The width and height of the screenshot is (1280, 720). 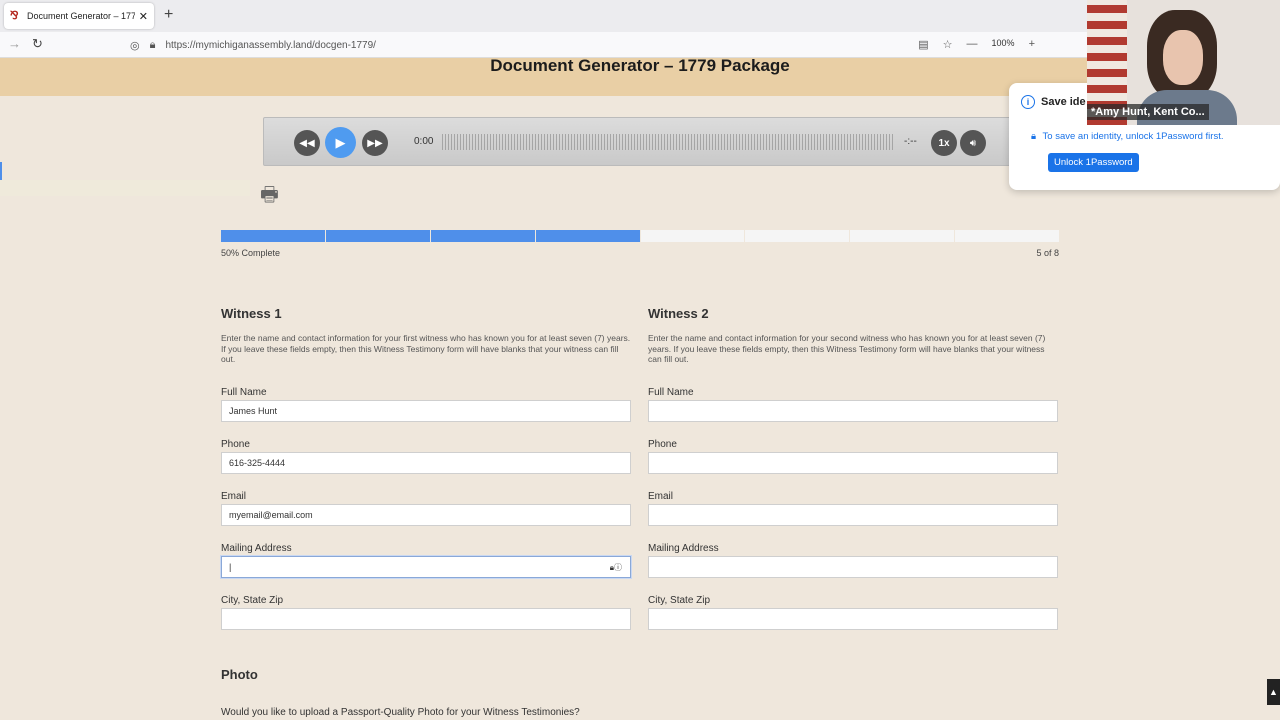 What do you see at coordinates (1028, 102) in the screenshot?
I see `info-icon: i` at bounding box center [1028, 102].